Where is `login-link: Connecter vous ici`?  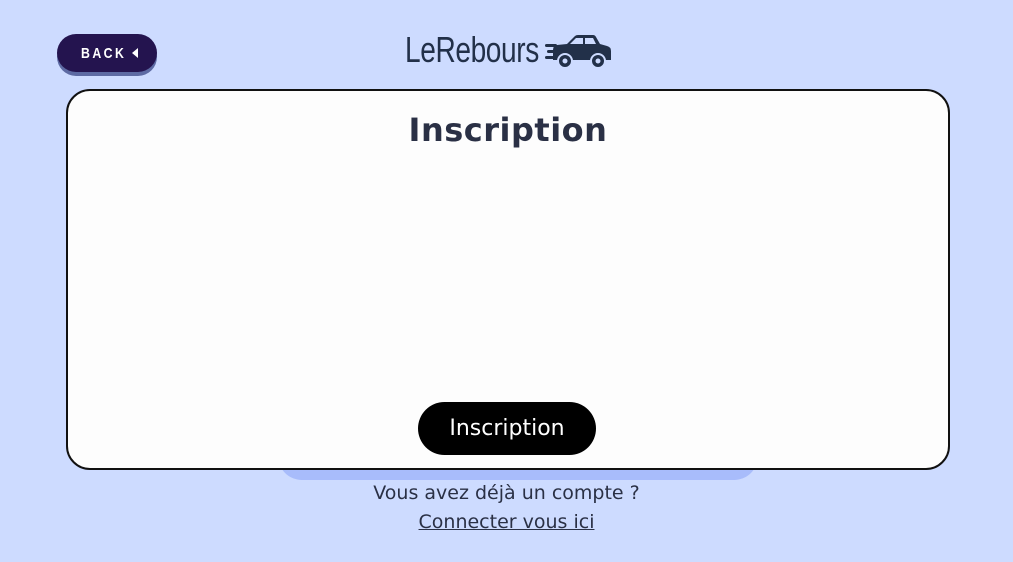 login-link: Connecter vous ici is located at coordinates (506, 522).